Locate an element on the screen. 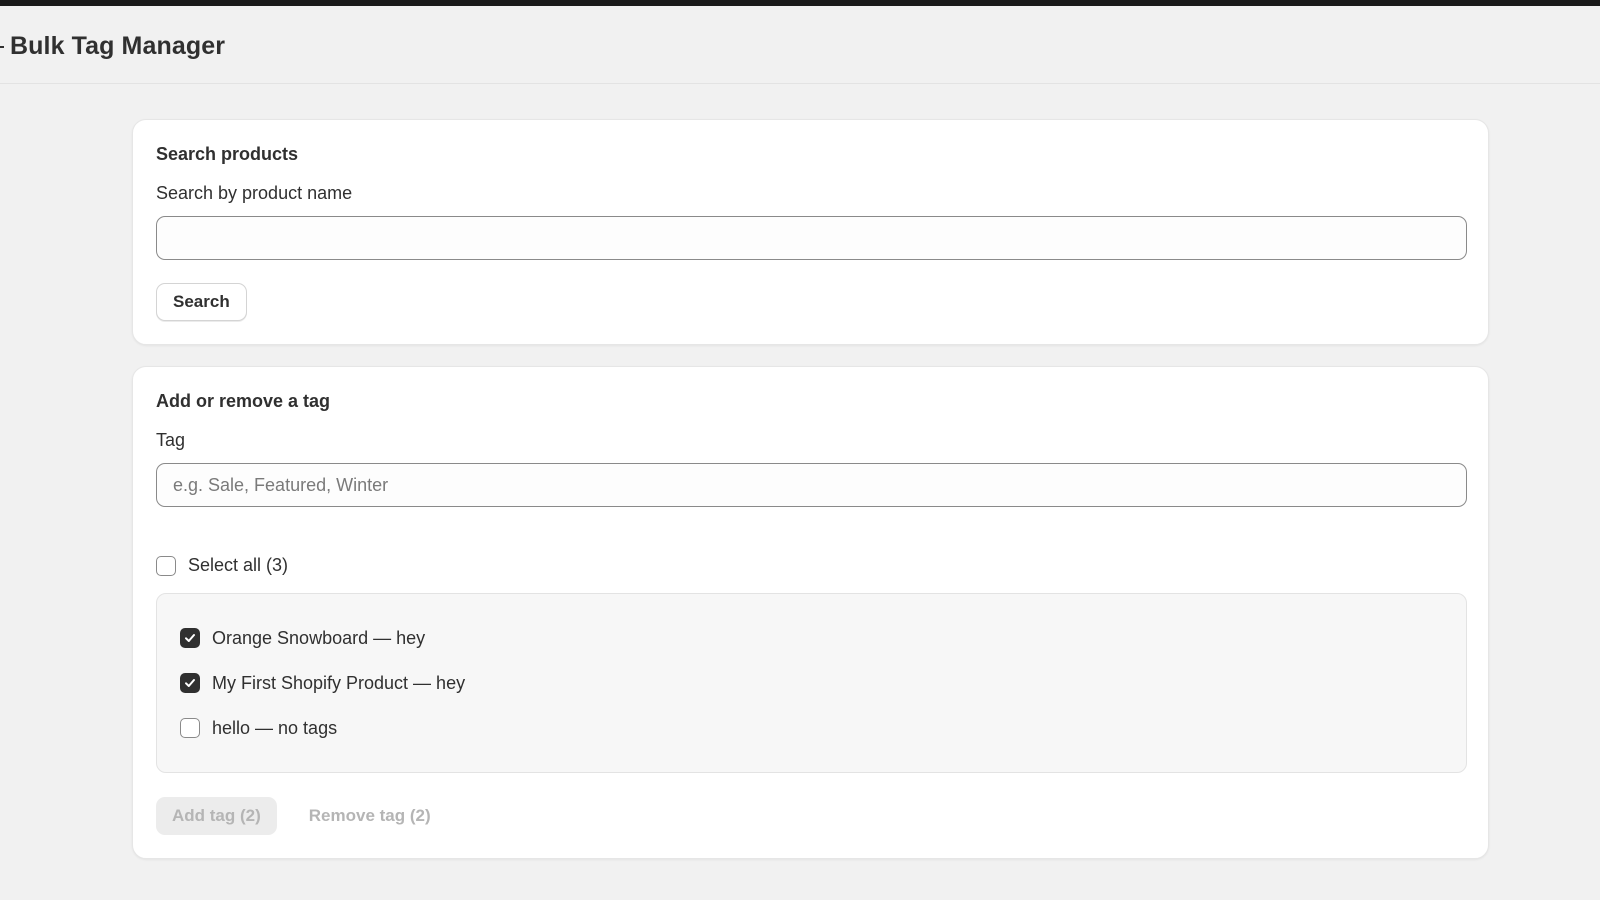 This screenshot has height=900, width=1600. select-all-checkbox-row: Select all (3) is located at coordinates (222, 565).